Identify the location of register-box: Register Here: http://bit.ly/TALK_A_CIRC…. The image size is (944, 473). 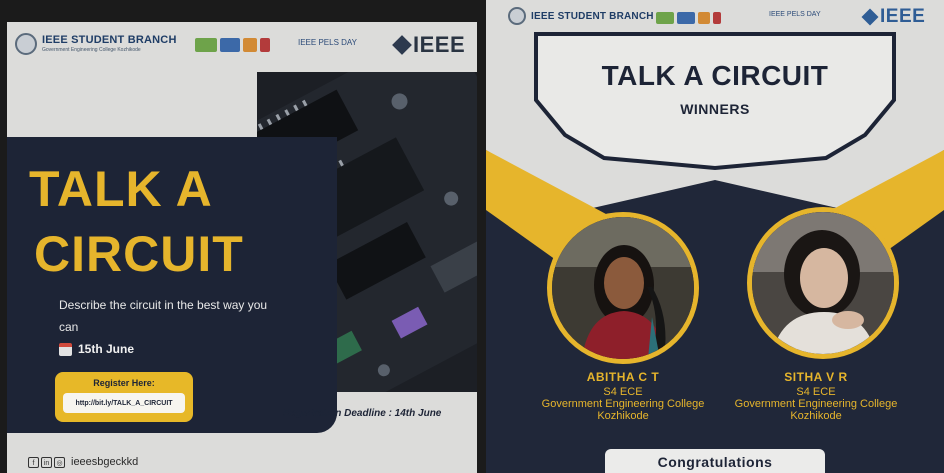
(124, 397).